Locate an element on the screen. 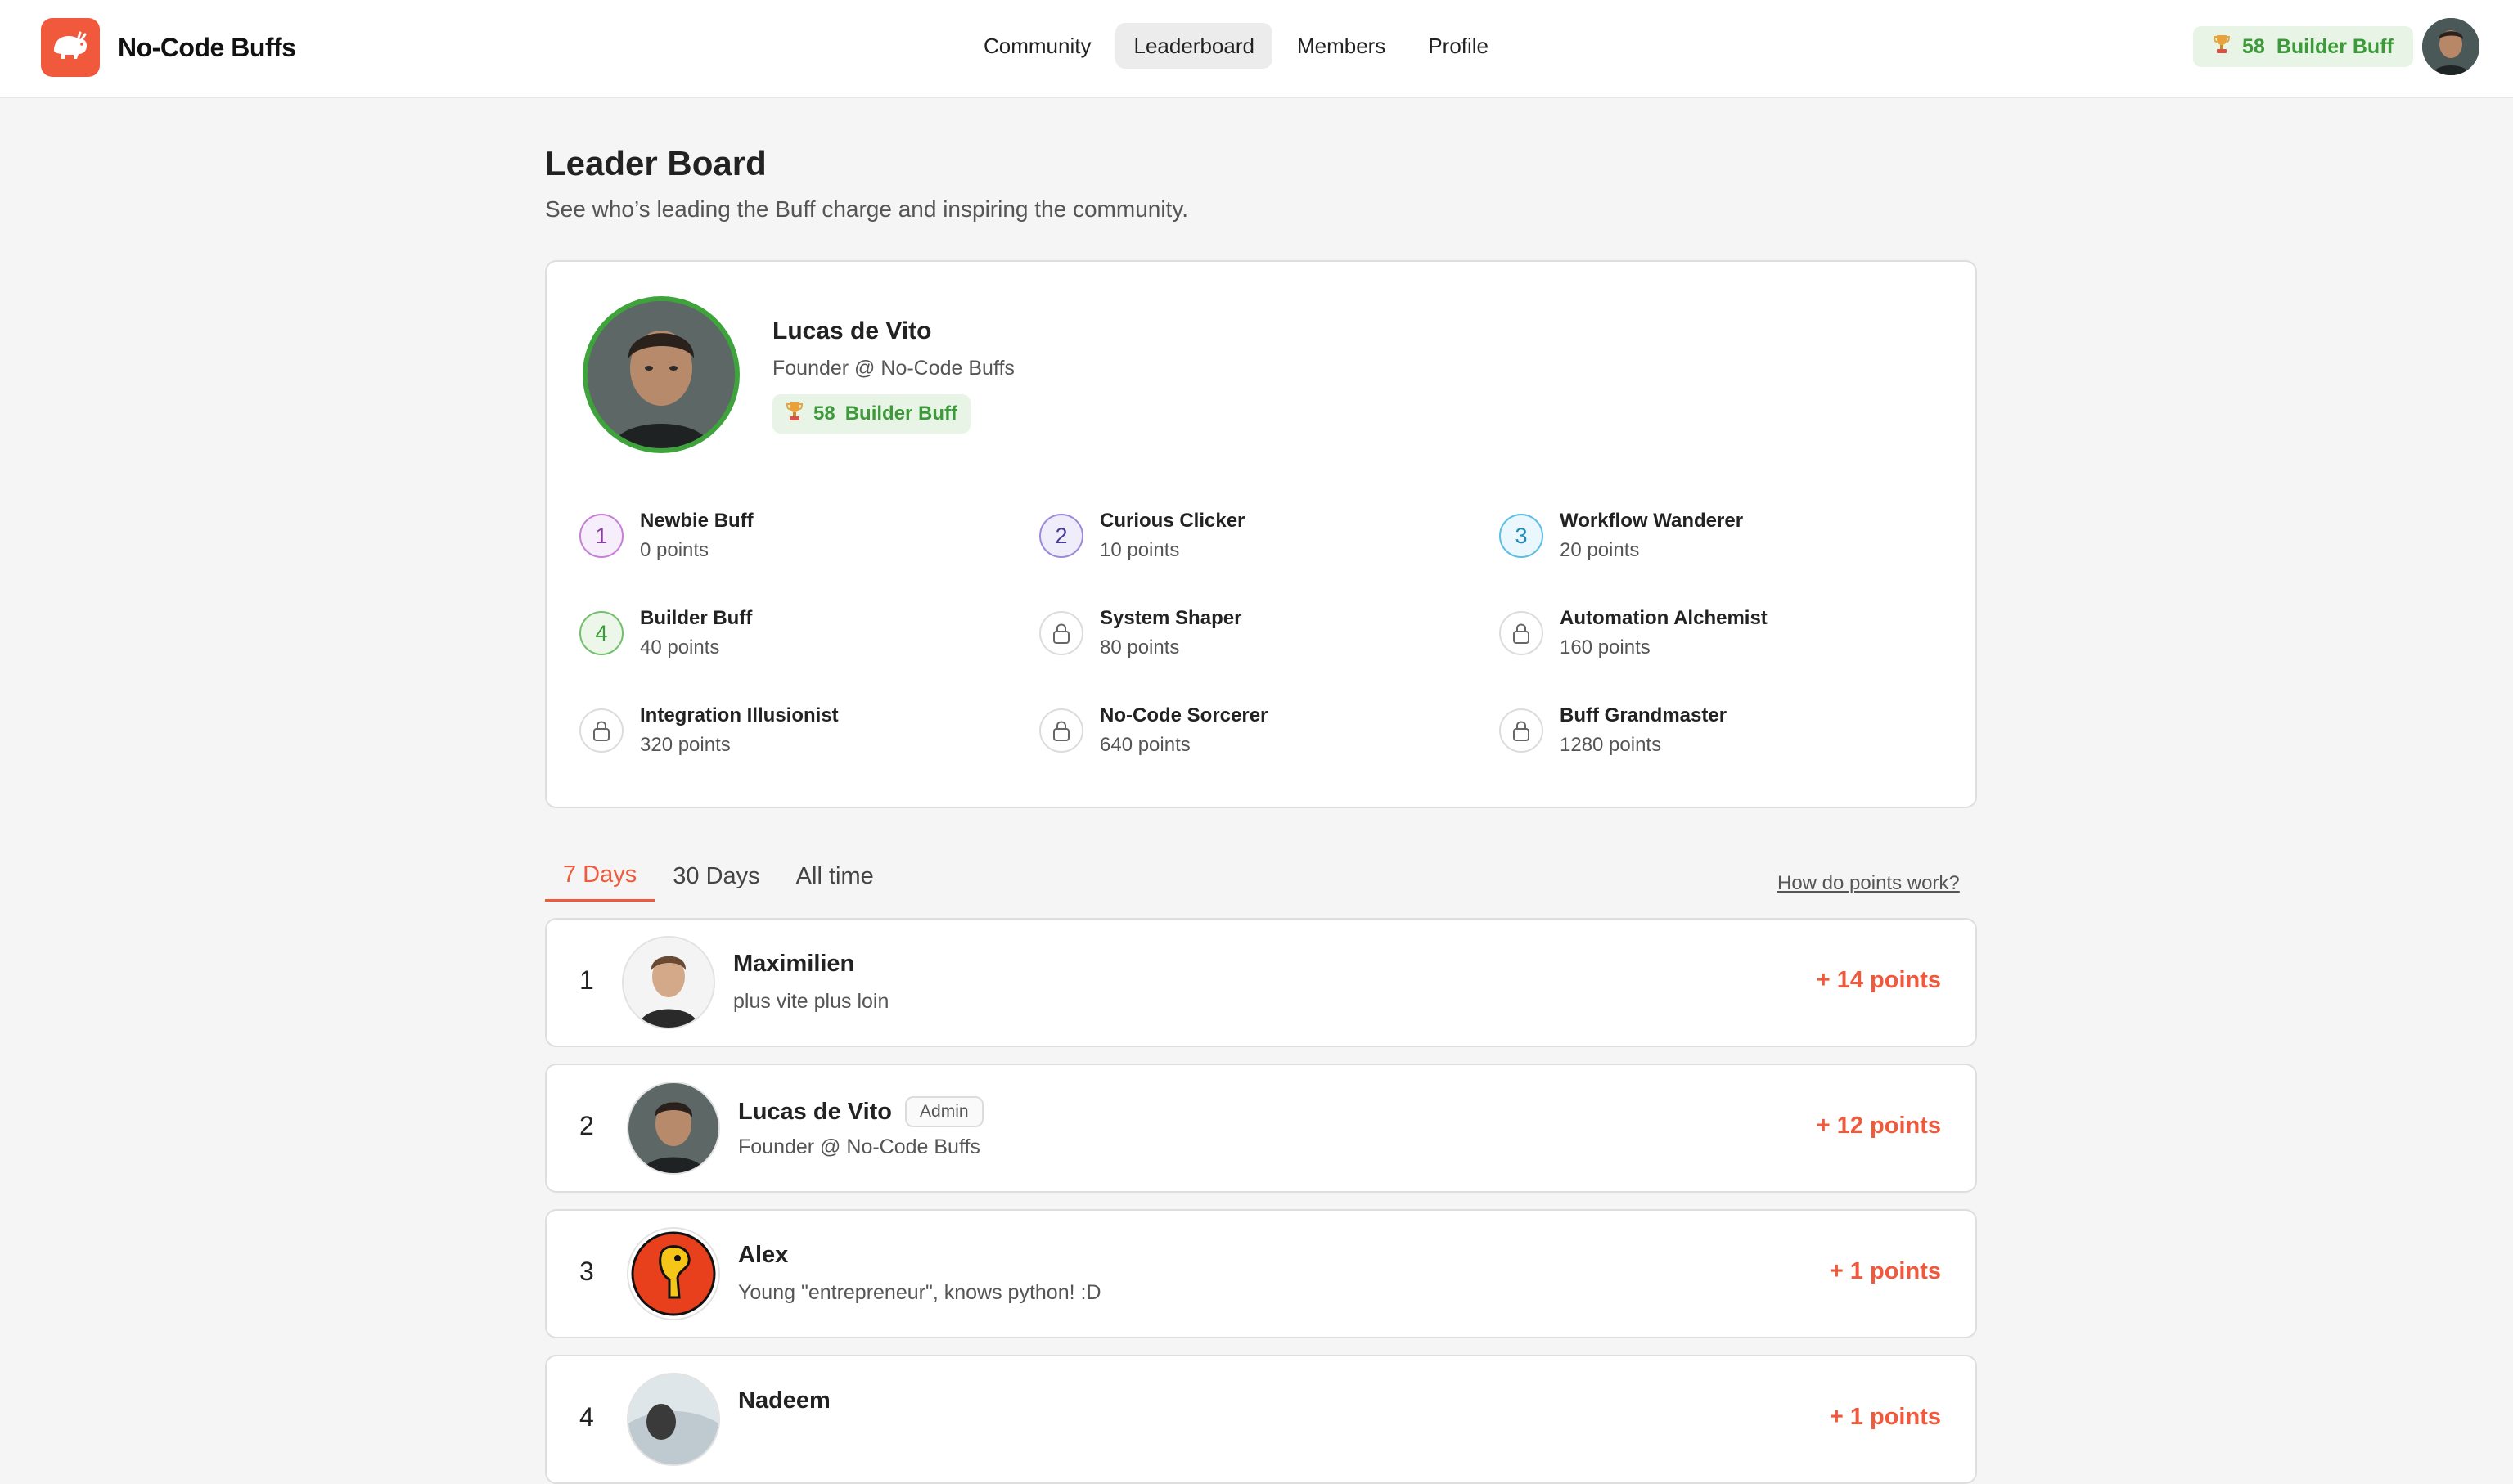  level-name: Builder Buff is located at coordinates (697, 618).